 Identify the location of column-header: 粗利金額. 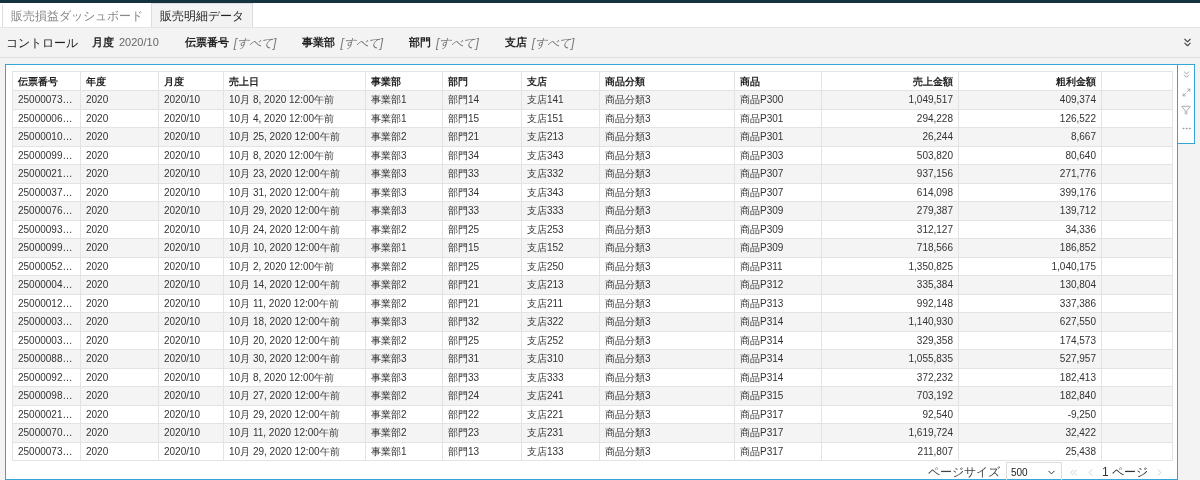
(1030, 81).